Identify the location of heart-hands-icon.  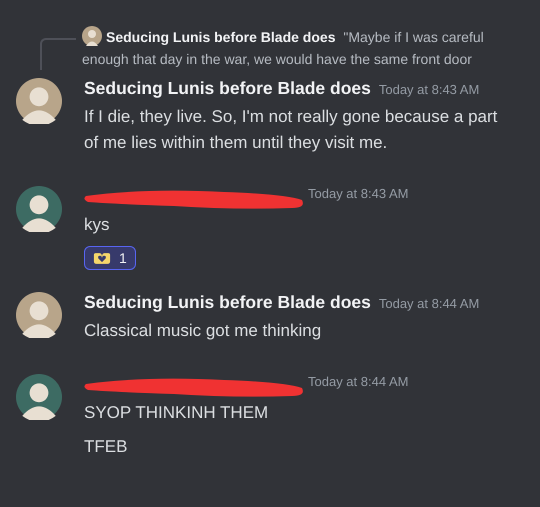
(102, 258).